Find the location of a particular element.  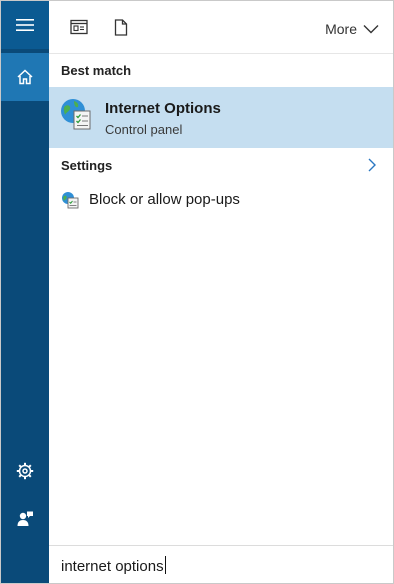

gear-icon is located at coordinates (25, 471).